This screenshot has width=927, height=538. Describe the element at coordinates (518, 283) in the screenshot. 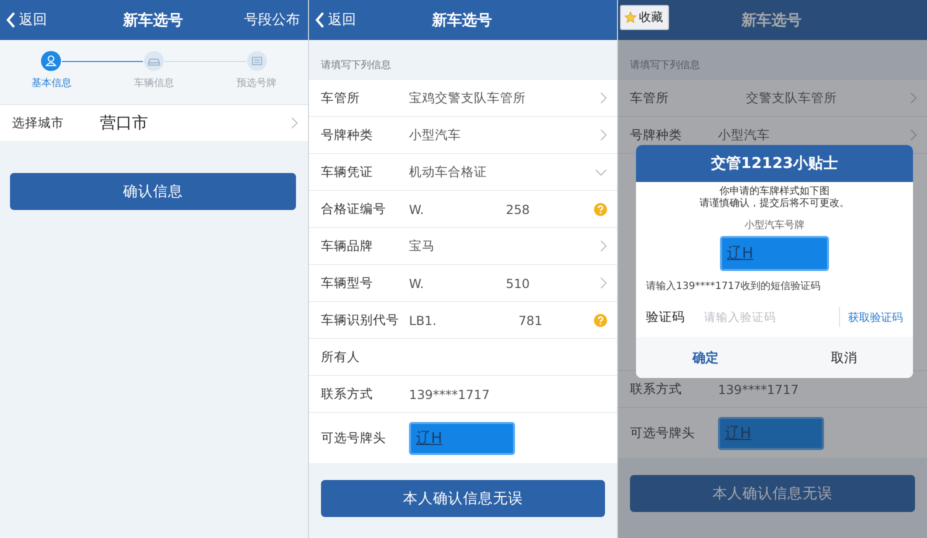

I see `field-value: 510` at that location.